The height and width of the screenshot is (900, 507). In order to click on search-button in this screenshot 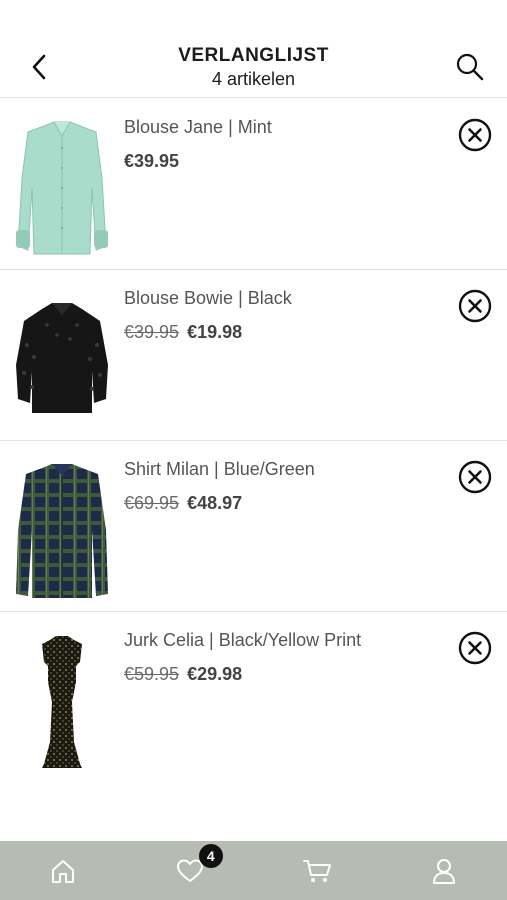, I will do `click(470, 67)`.